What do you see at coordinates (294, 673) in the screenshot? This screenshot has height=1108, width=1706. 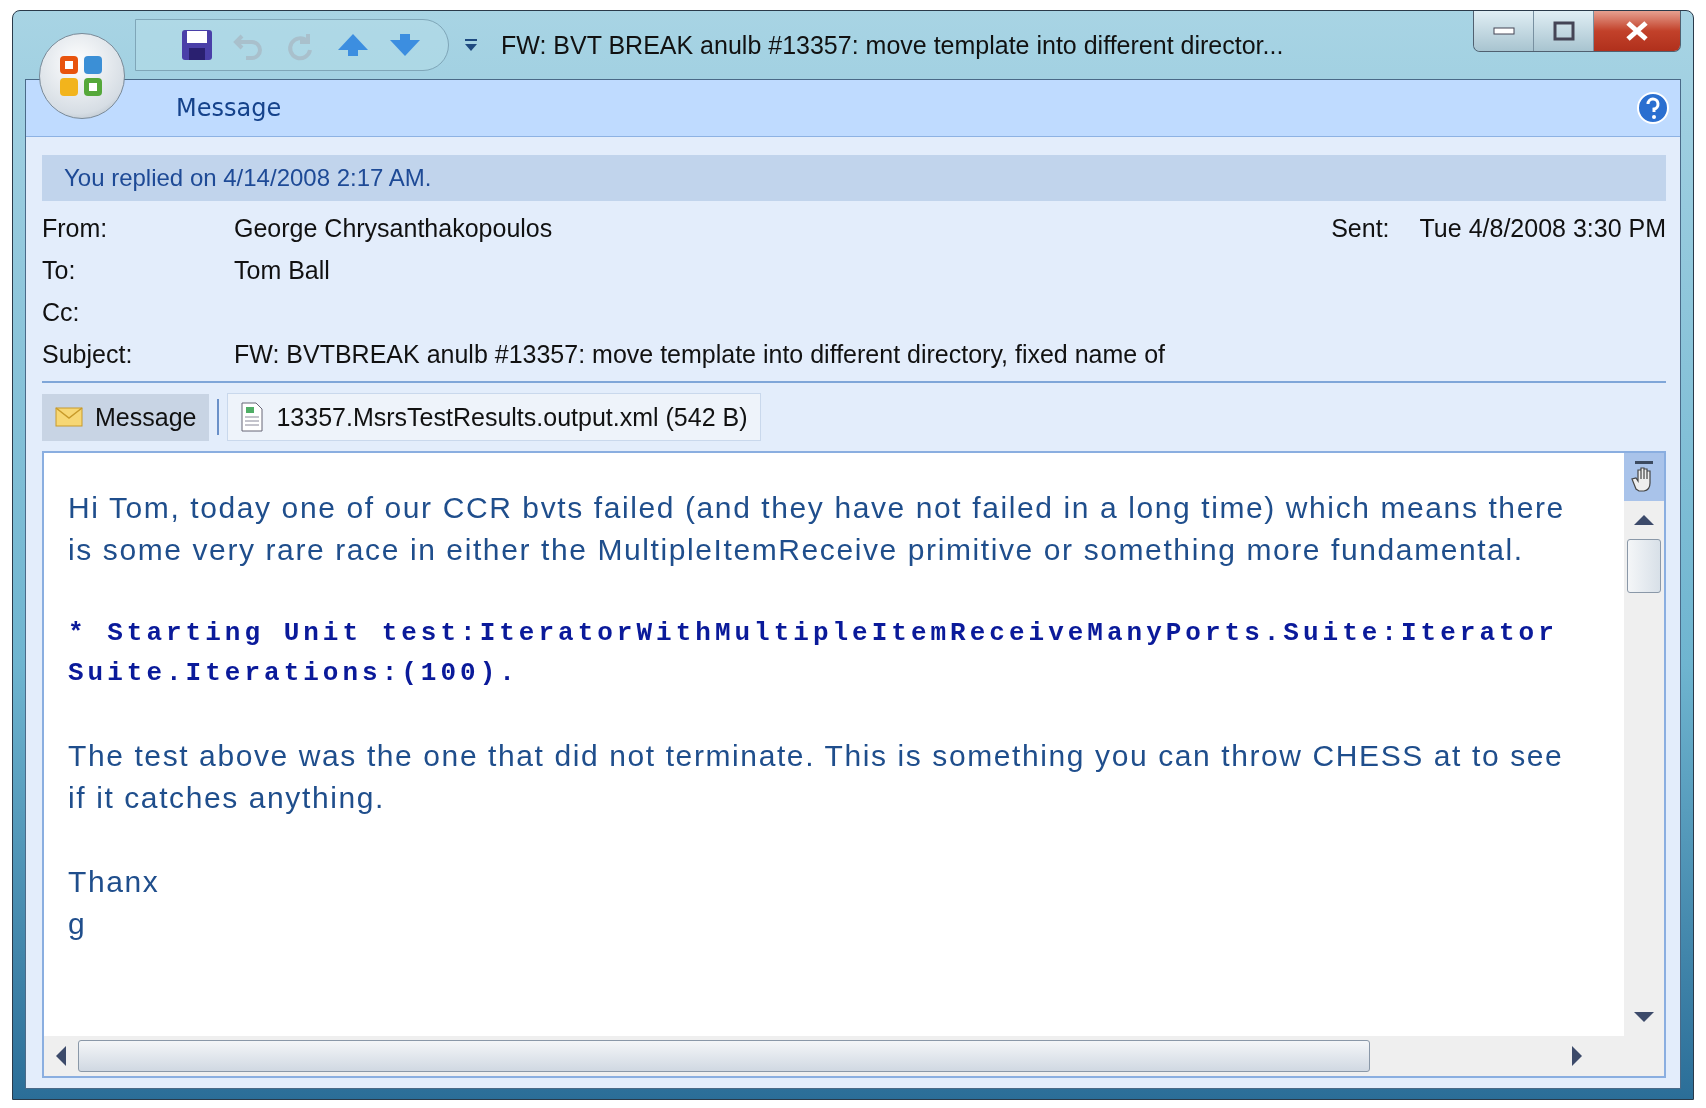 I see `code-line: Suite.Iterations:(100).` at bounding box center [294, 673].